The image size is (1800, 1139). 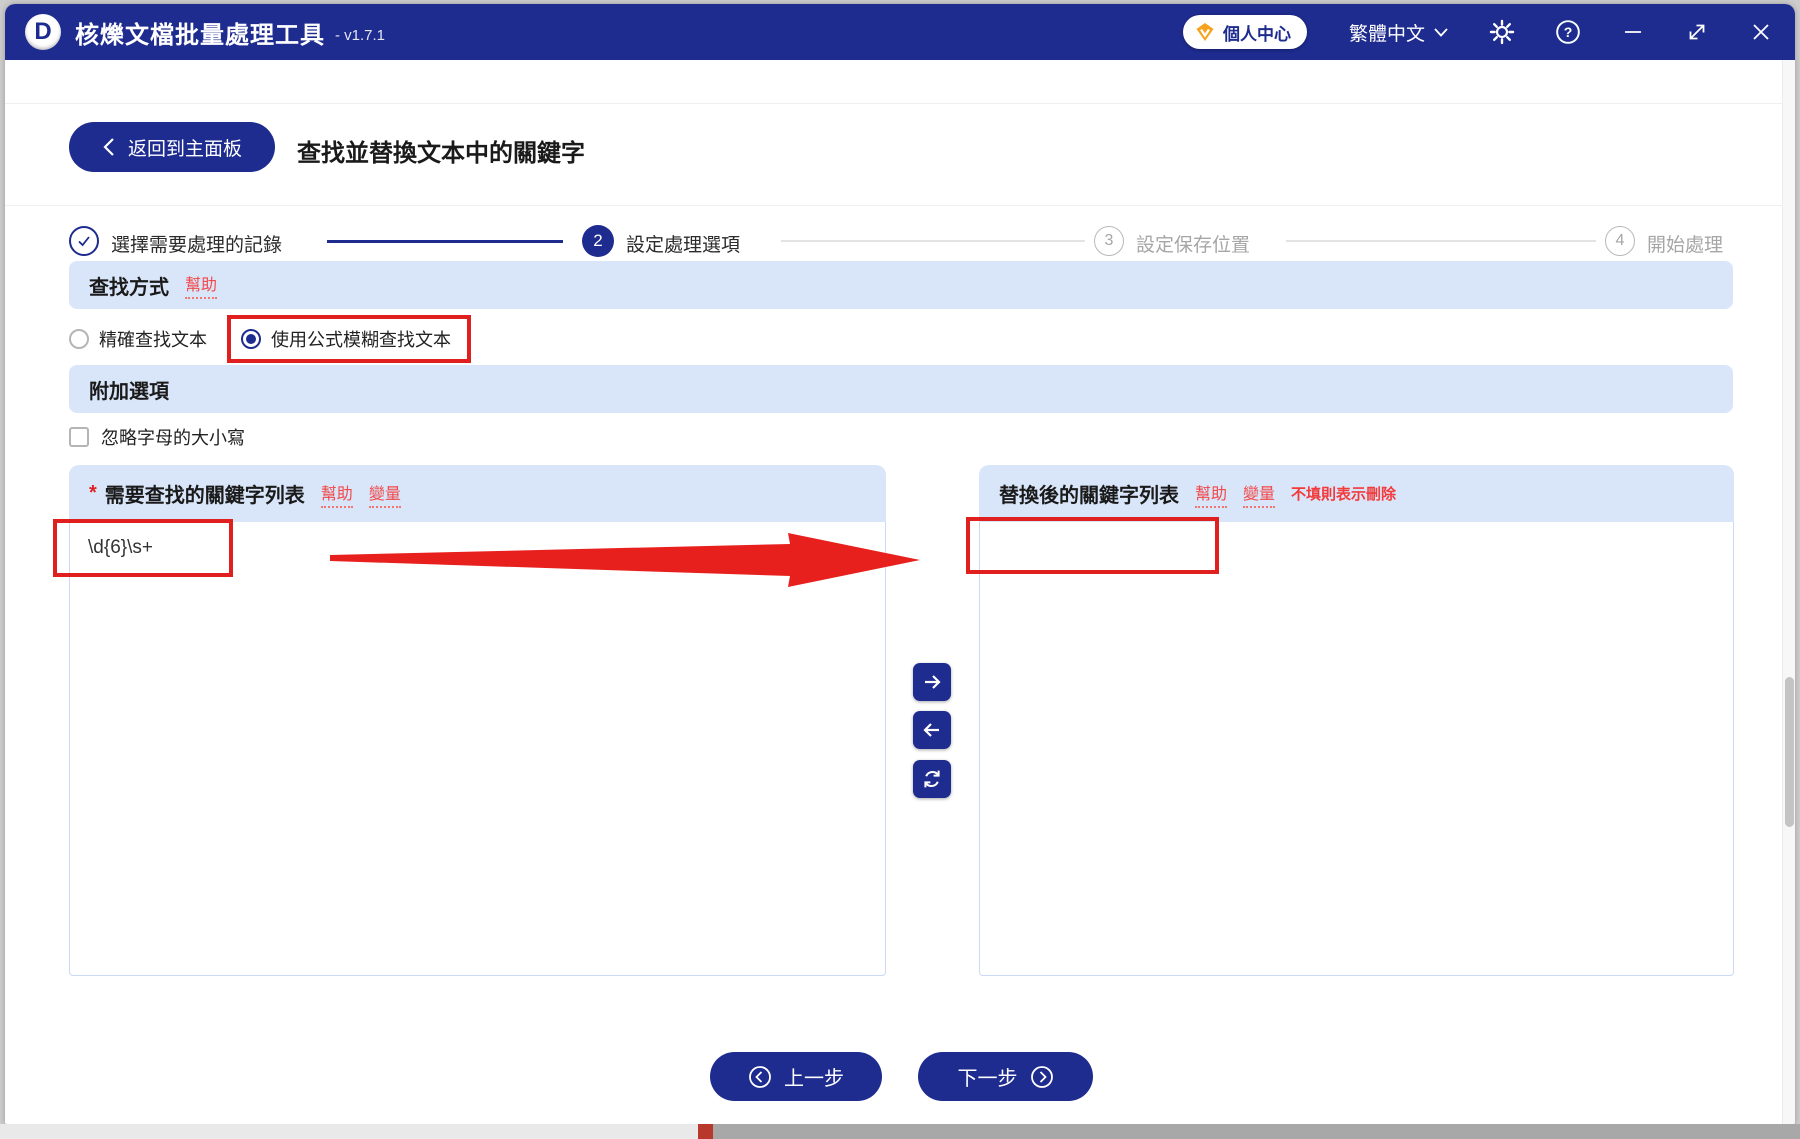 I want to click on minimize-icon, so click(x=1633, y=32).